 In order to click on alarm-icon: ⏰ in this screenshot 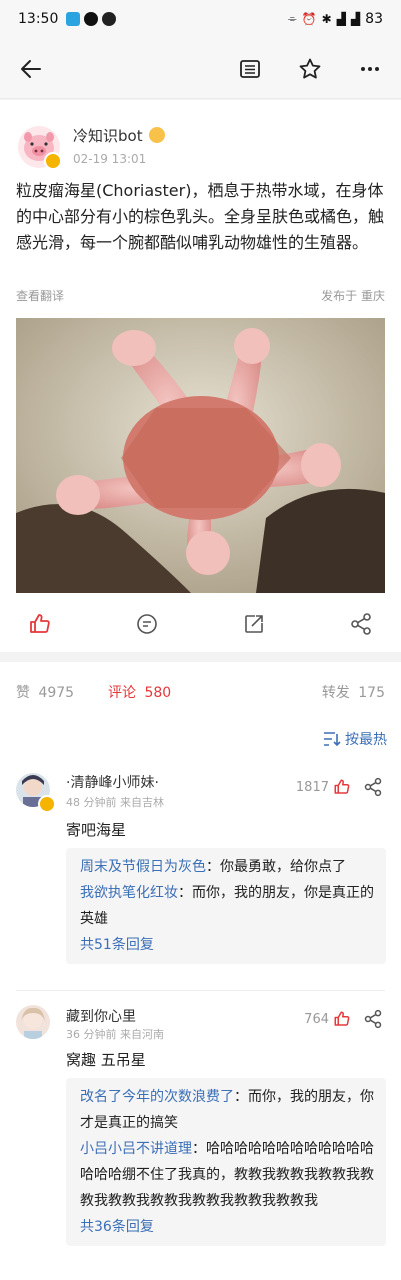, I will do `click(309, 19)`.